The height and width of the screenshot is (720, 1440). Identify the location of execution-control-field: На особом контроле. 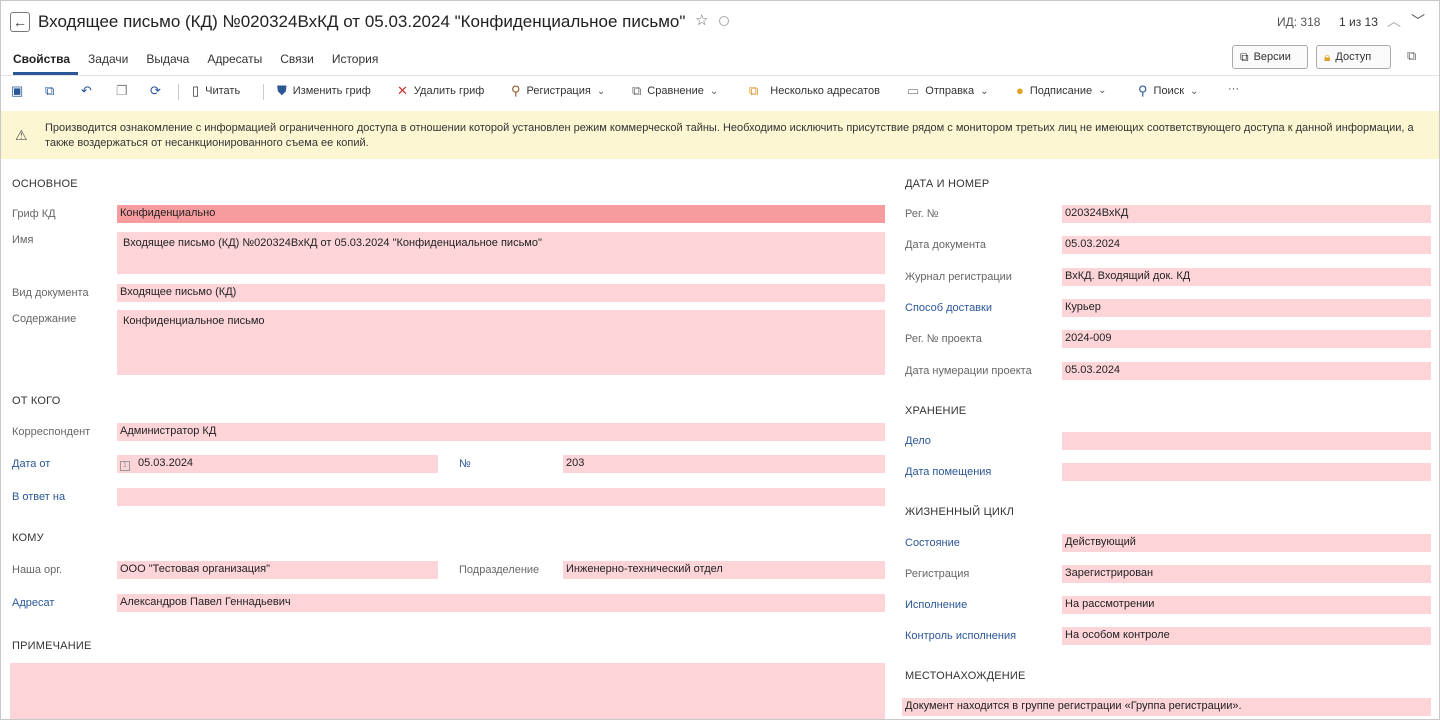
(1246, 636).